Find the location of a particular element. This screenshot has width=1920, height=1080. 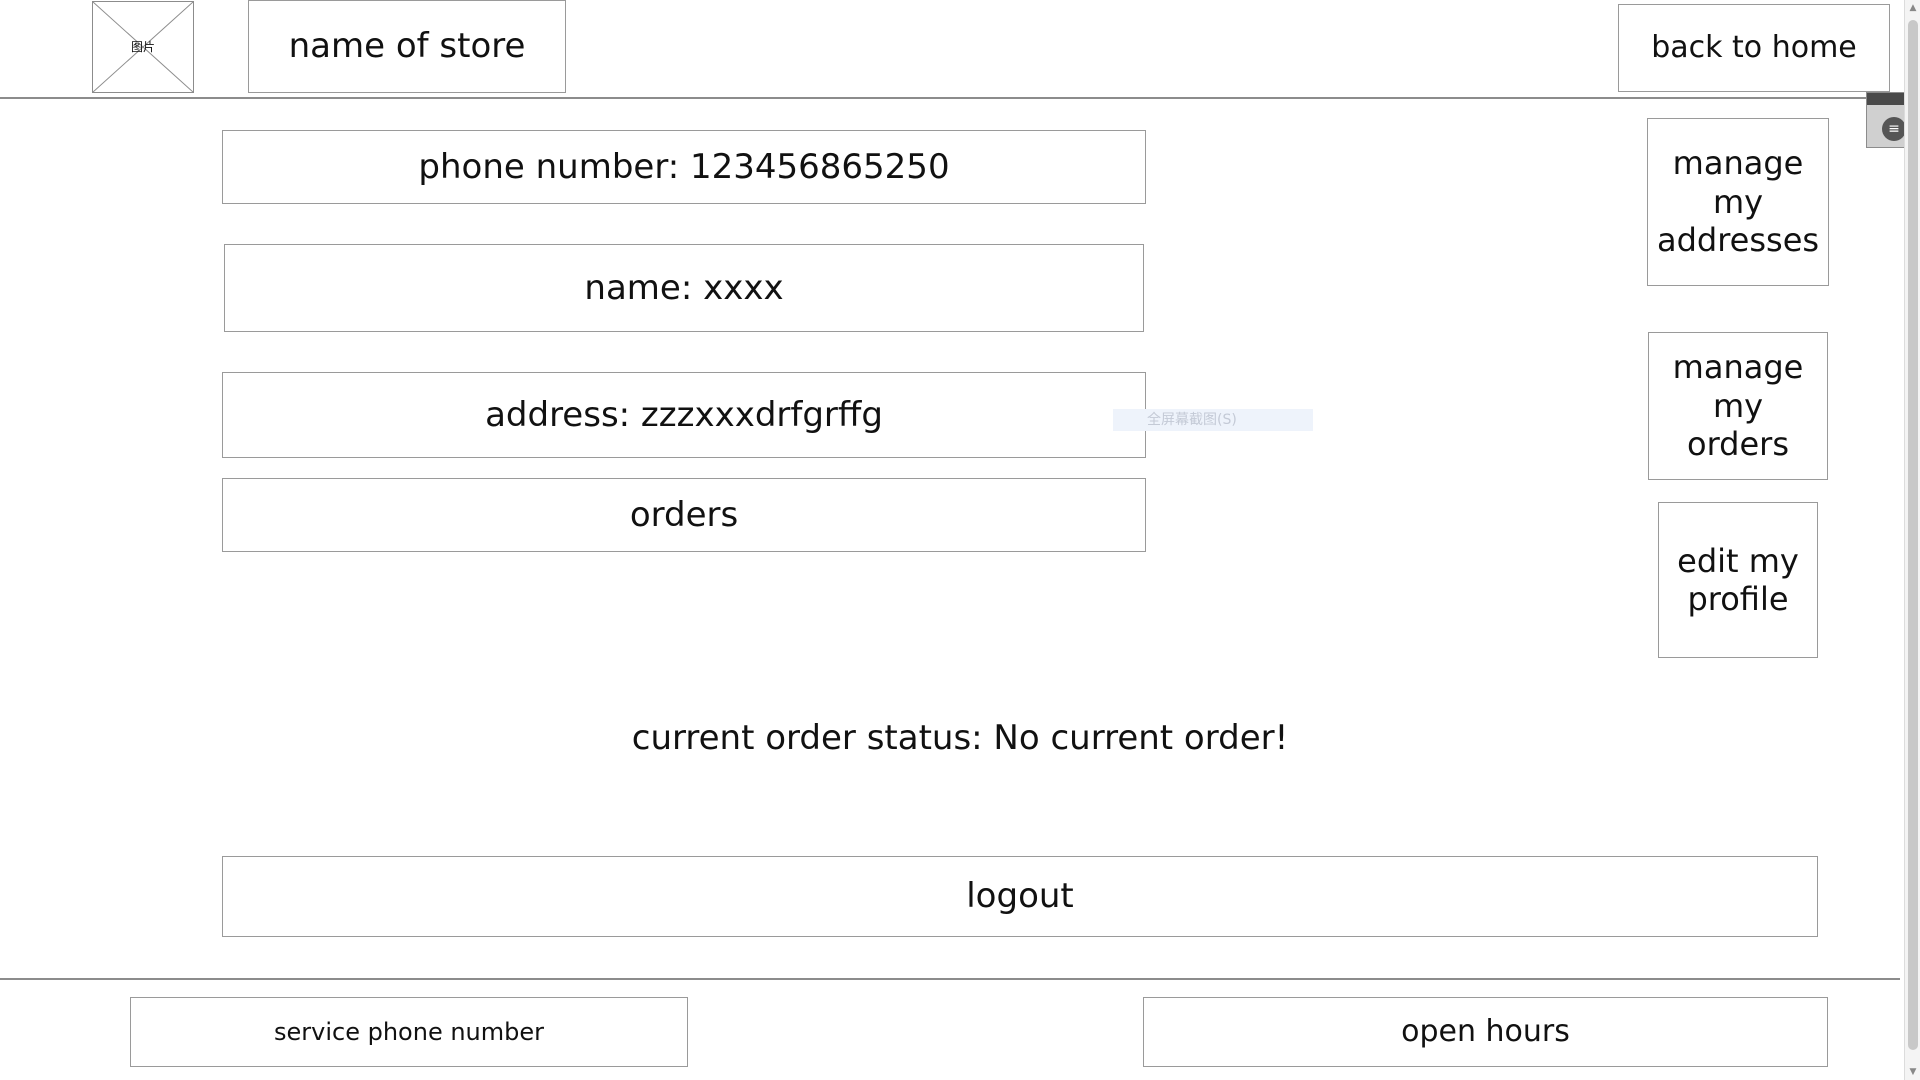

store-logo: 图片 is located at coordinates (143, 47).